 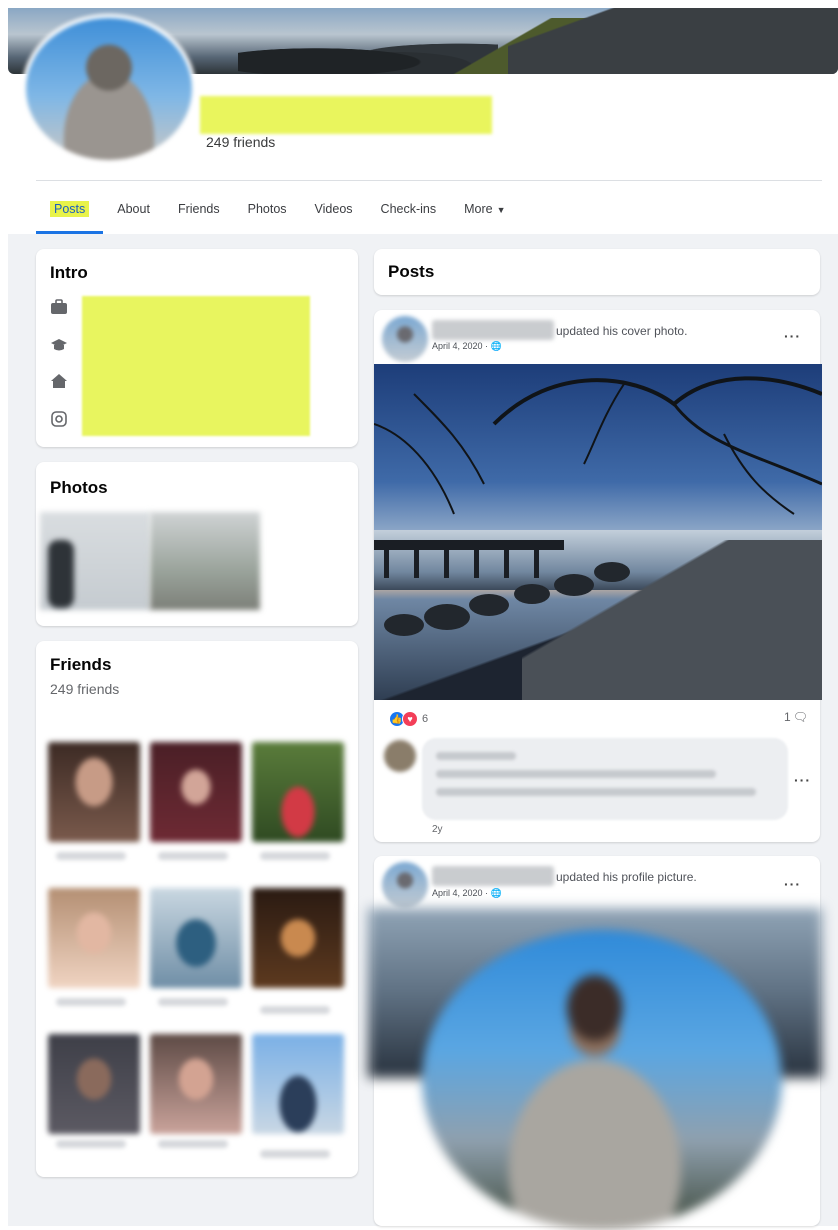 I want to click on posts-title: Posts, so click(x=411, y=271).